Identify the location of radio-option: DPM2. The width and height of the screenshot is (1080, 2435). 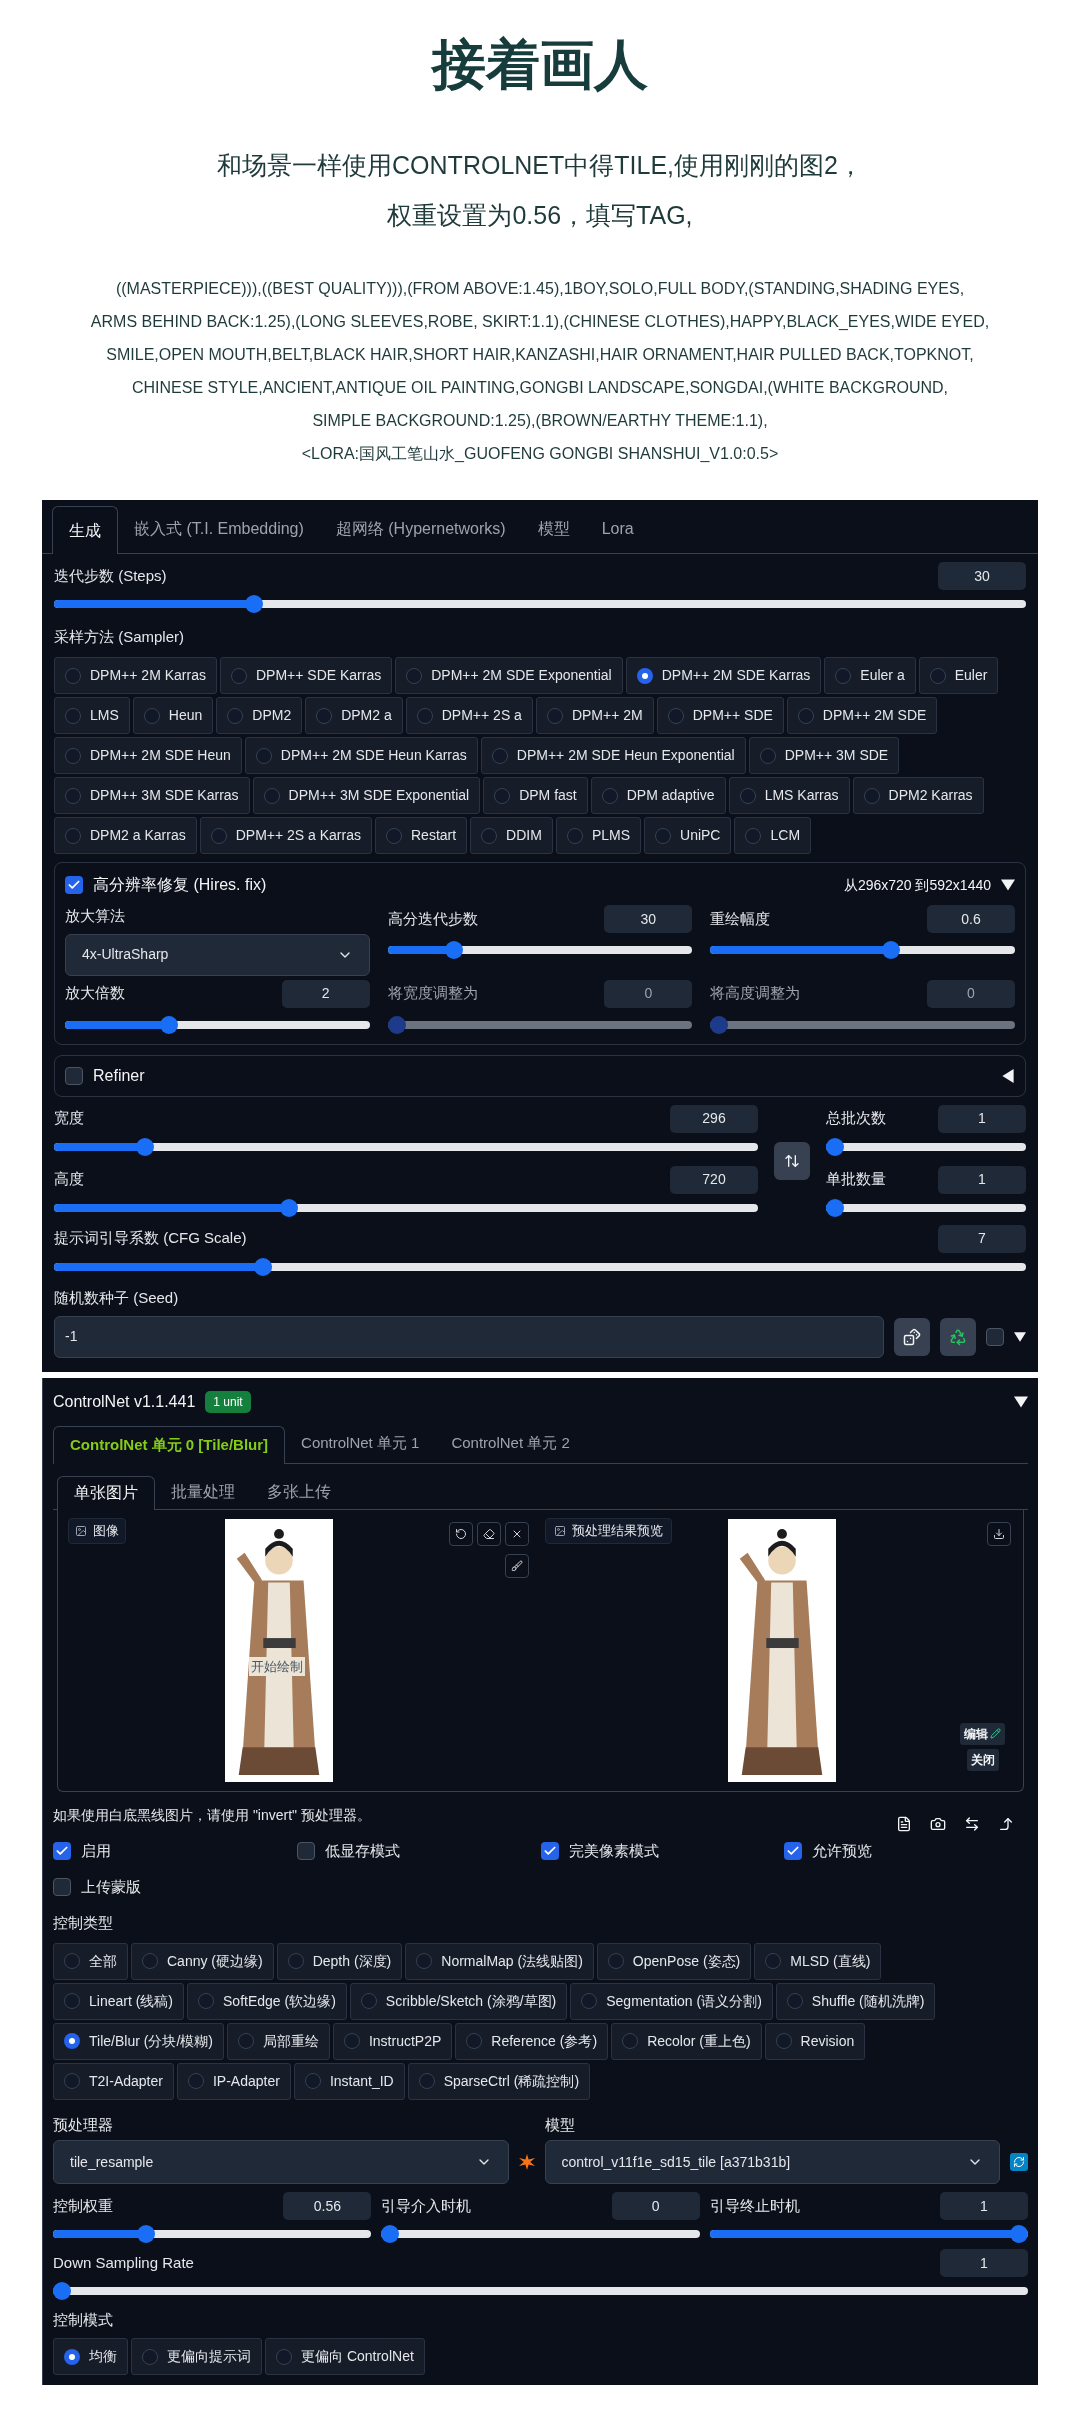
(259, 715).